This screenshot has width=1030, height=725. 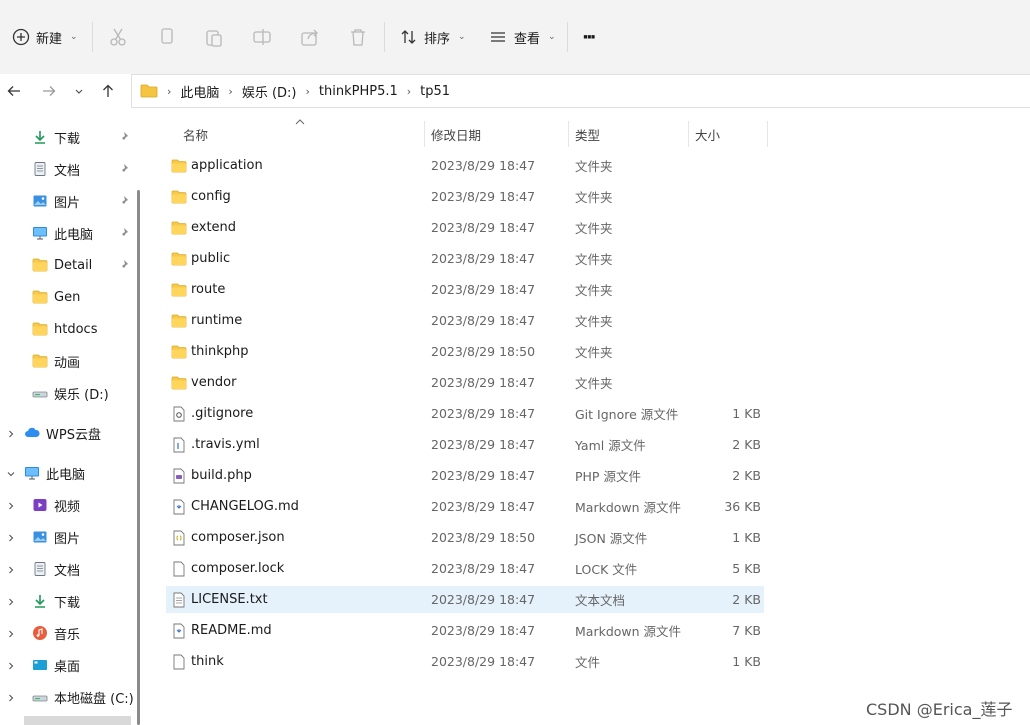 What do you see at coordinates (77, 720) in the screenshot?
I see `sidebar-item-partial` at bounding box center [77, 720].